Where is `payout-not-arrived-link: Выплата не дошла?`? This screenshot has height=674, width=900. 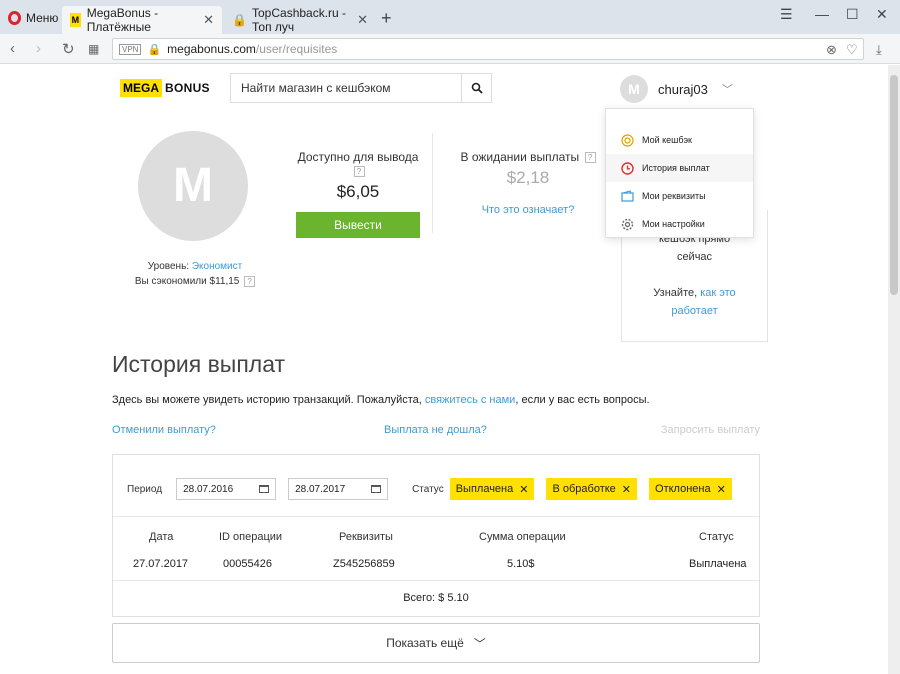
payout-not-arrived-link: Выплата не дошла? is located at coordinates (435, 430).